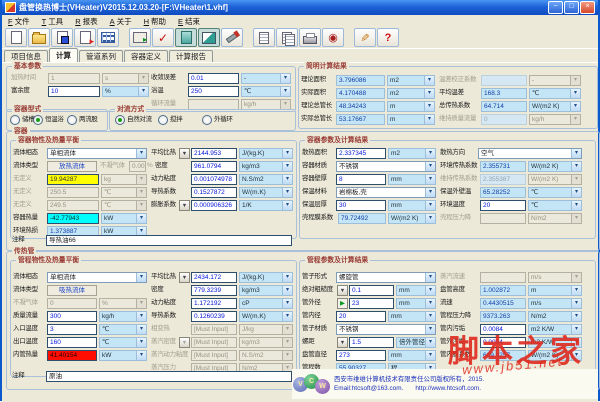 This screenshot has width=600, height=402. I want to click on goto-button: ▸, so click(140, 37).